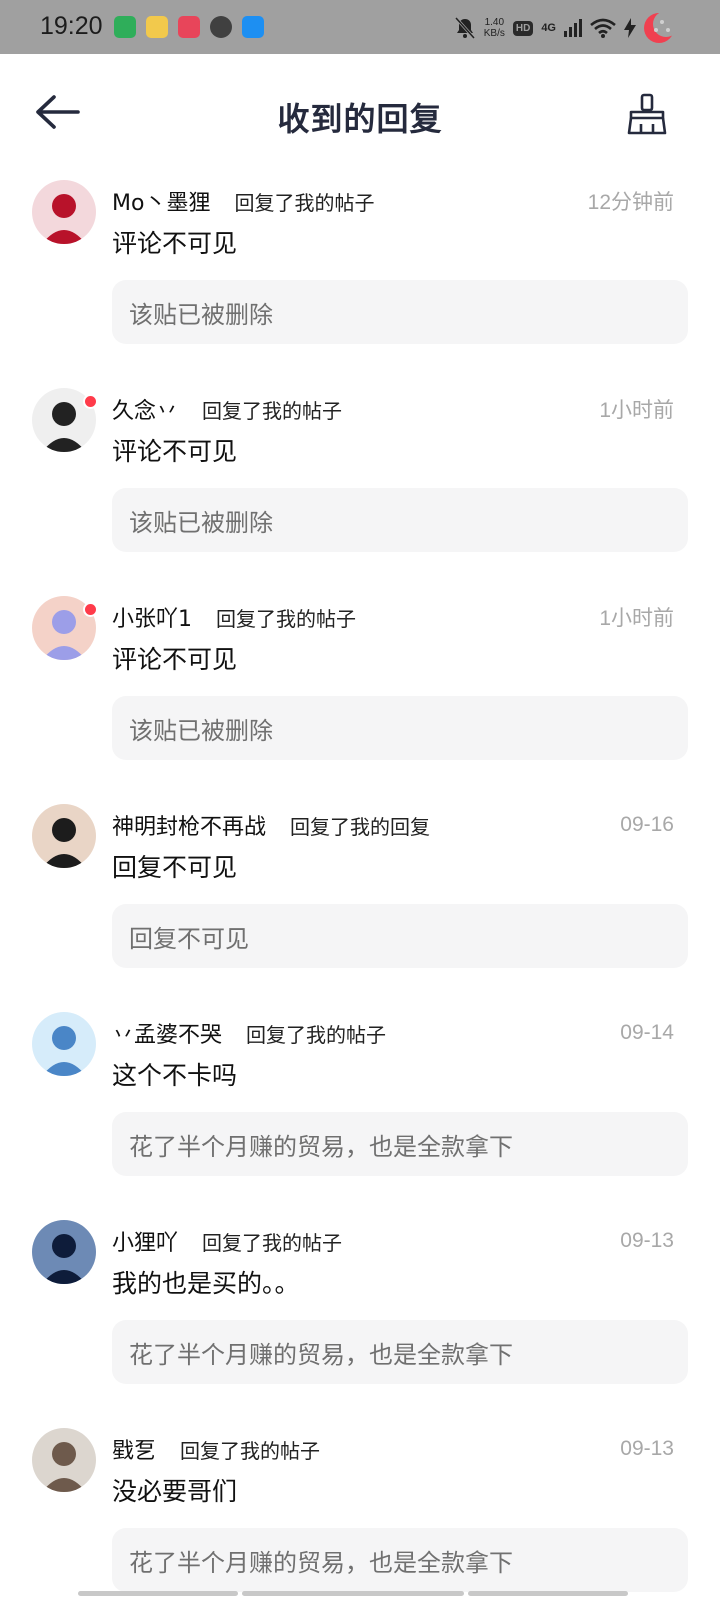  I want to click on reply-item: 神明封枪不再战 回复了我的回复 09-16 回复不可见 回复不可见, so click(360, 908).